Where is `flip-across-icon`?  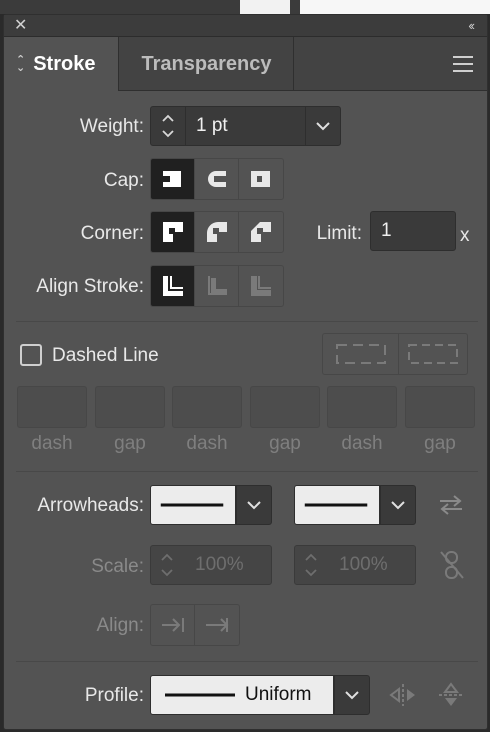 flip-across-icon is located at coordinates (451, 695).